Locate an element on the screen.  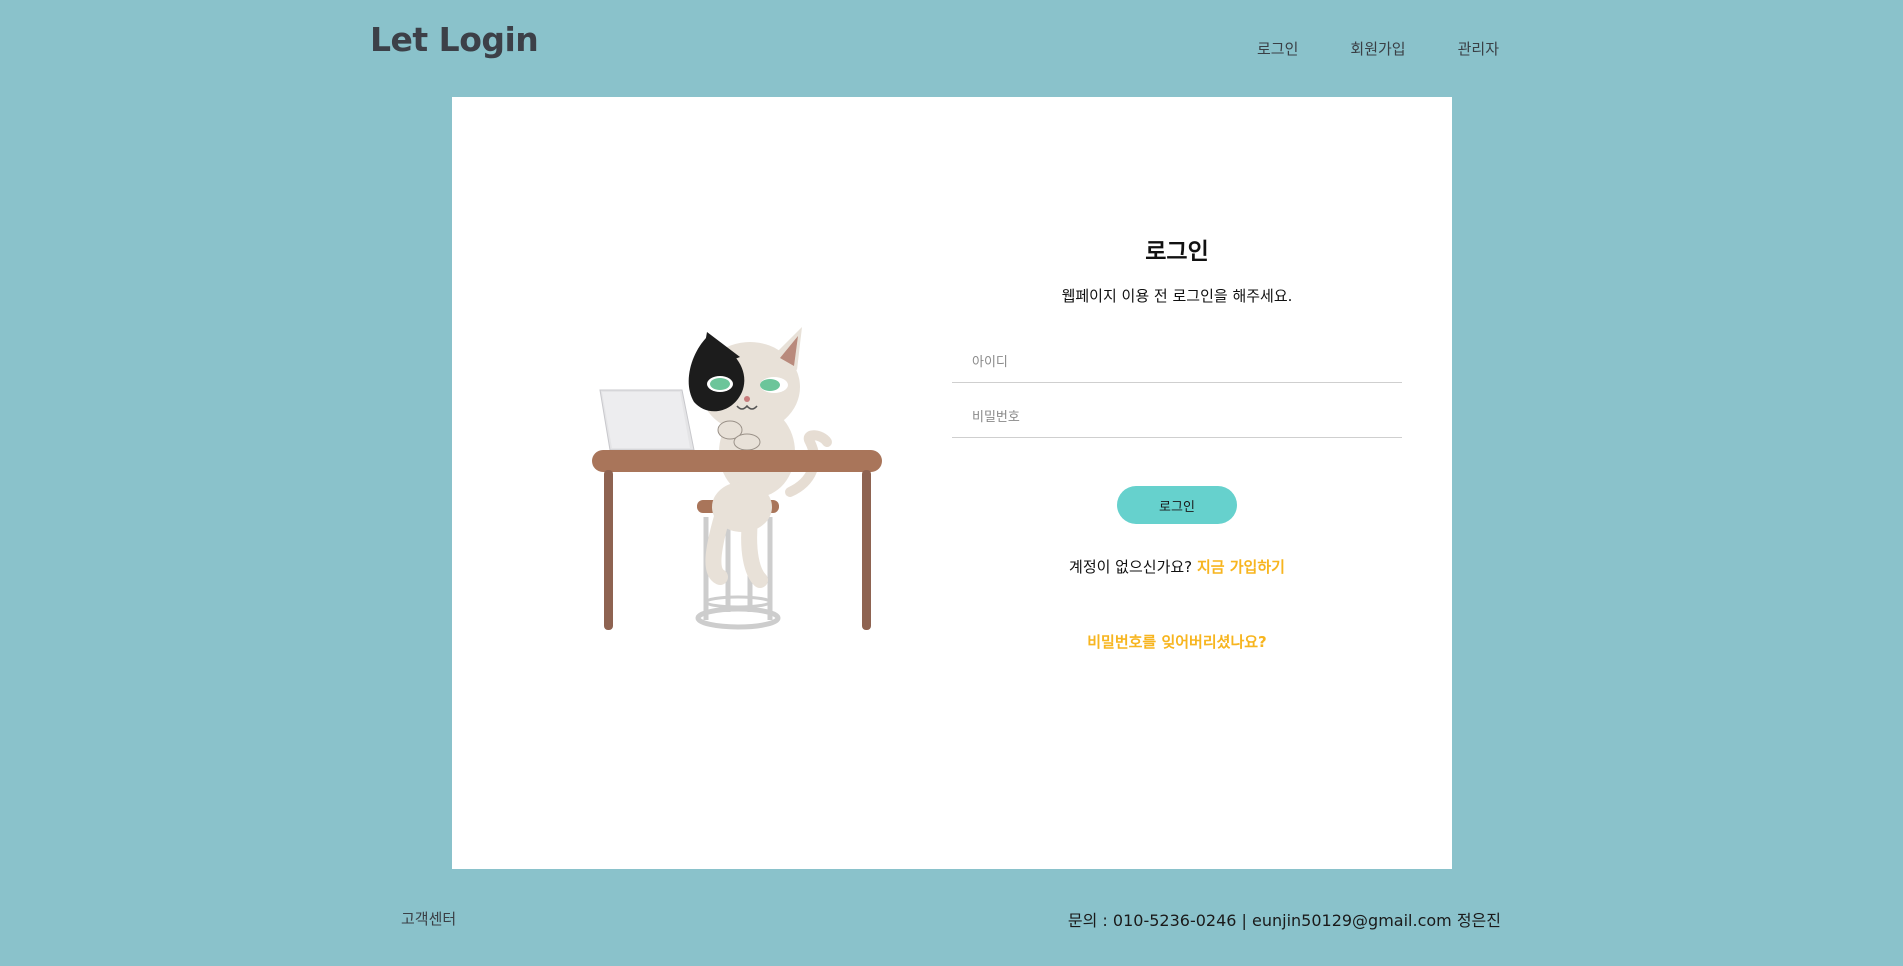
nav-admin-link: 관리자 is located at coordinates (1478, 48).